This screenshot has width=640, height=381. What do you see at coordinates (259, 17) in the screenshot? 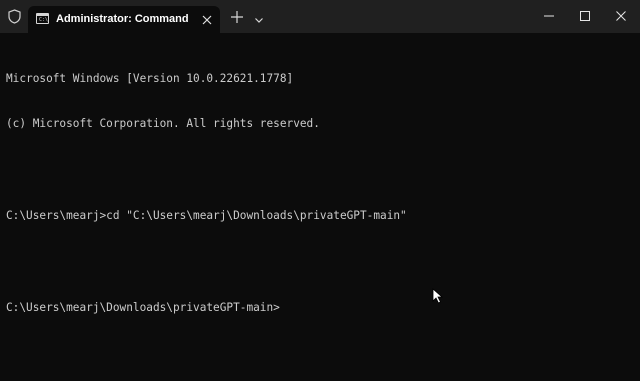
I see `dropdown-button` at bounding box center [259, 17].